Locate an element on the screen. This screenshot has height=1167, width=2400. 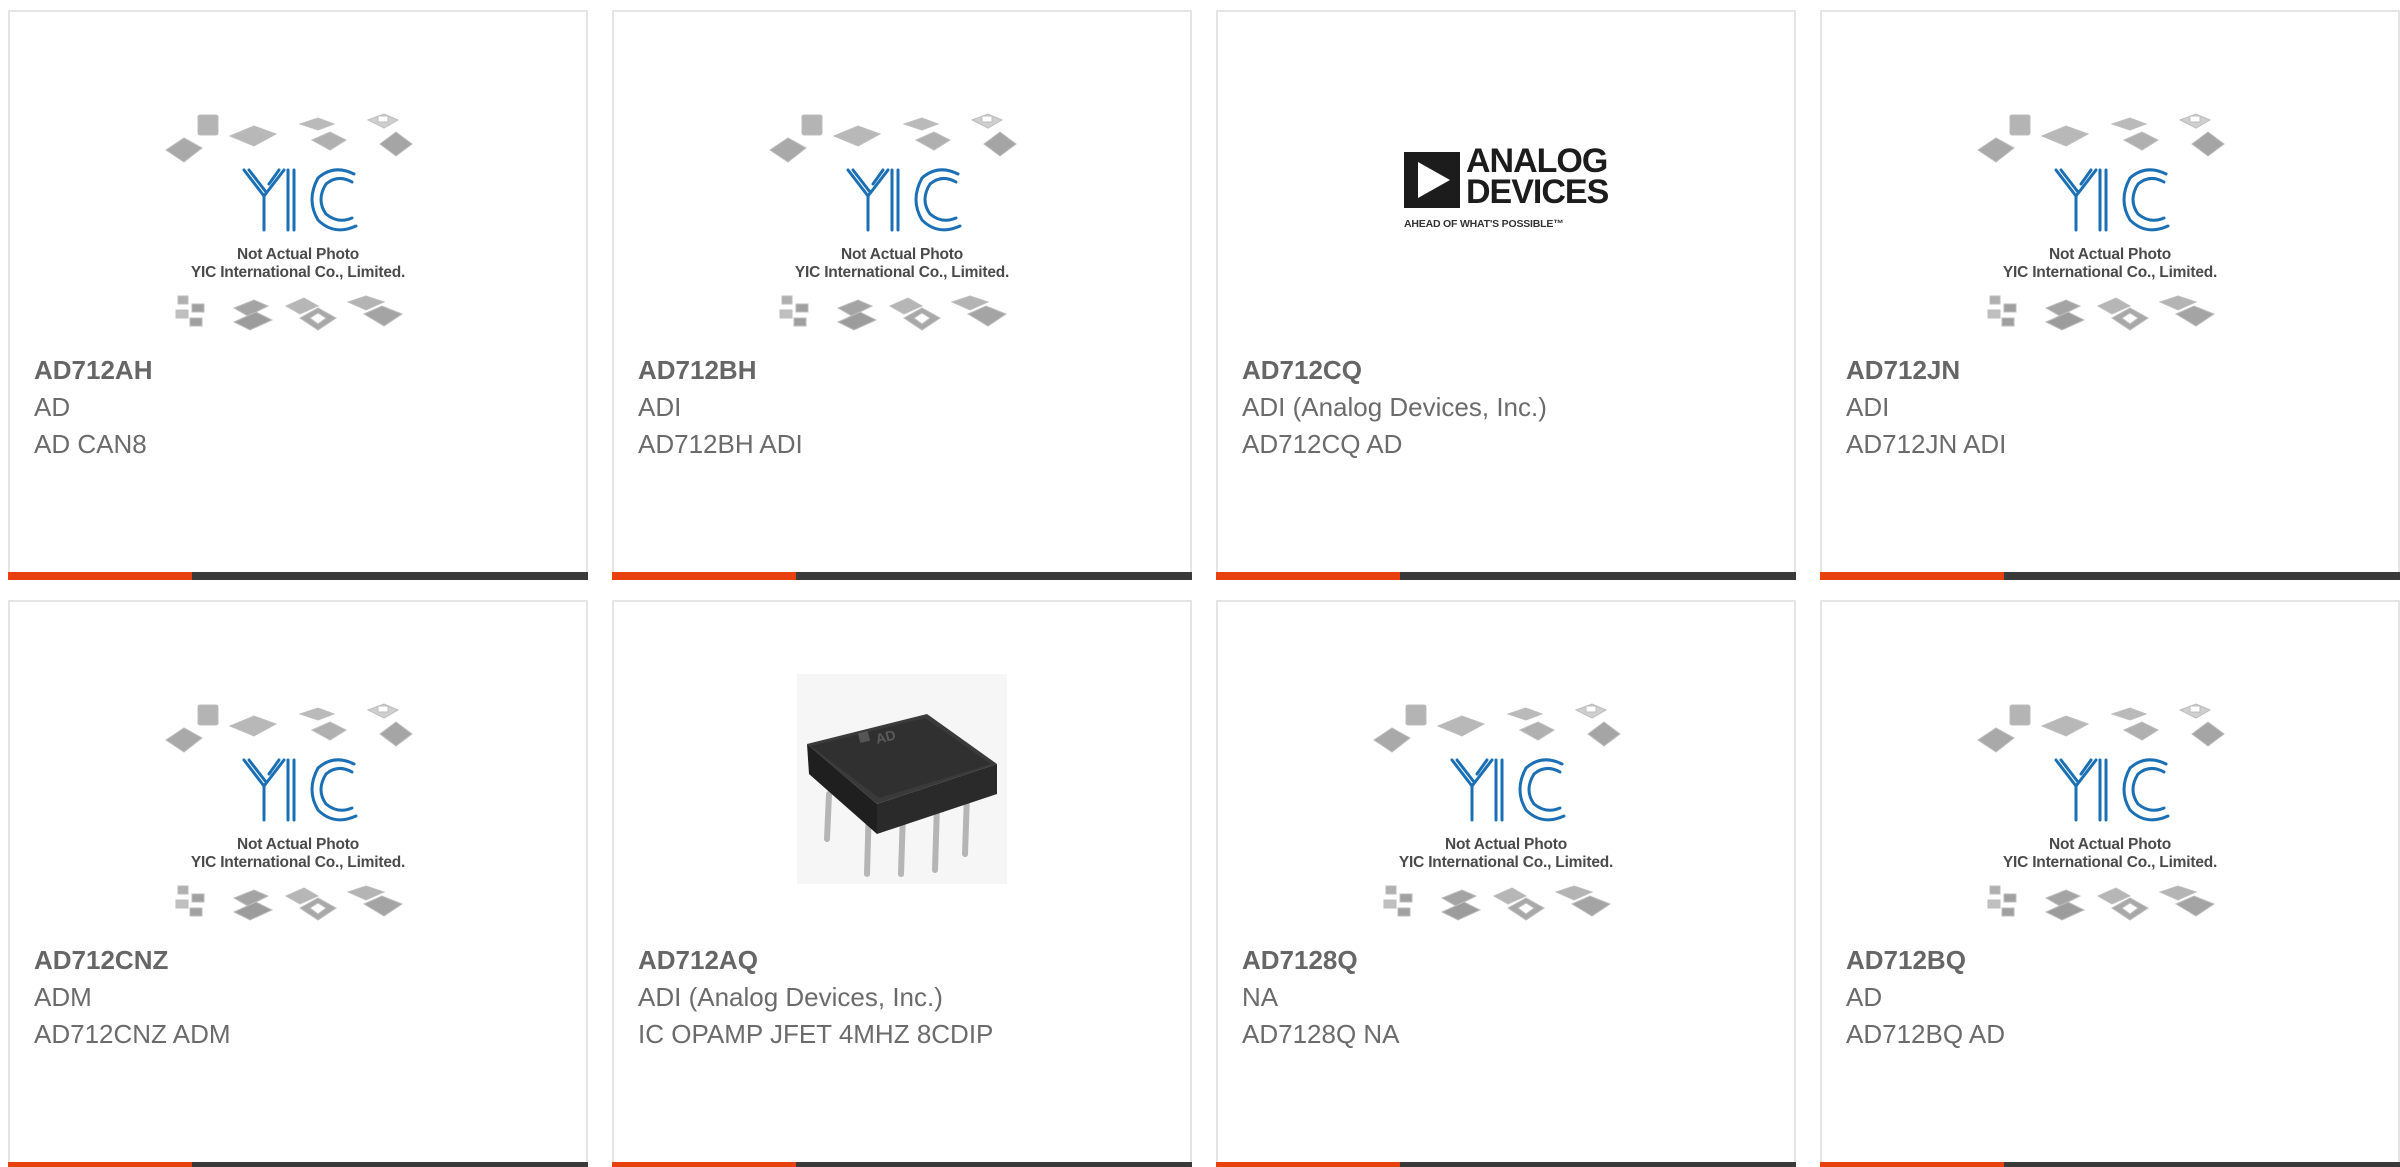
product-part-number-link: AD7128Q is located at coordinates (1508, 960).